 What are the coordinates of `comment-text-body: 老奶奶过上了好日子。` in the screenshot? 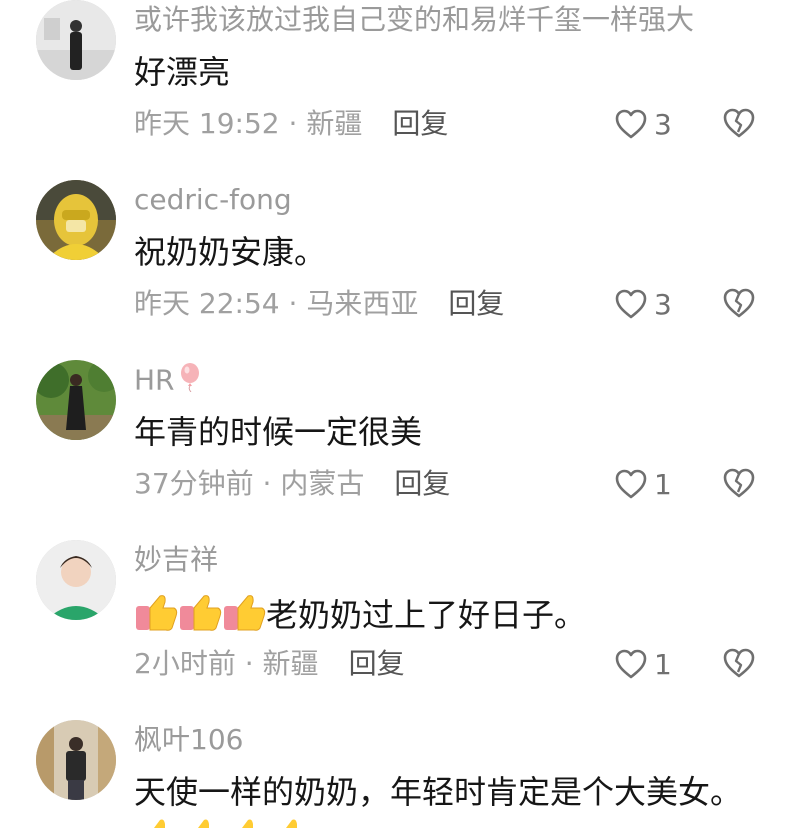 It's located at (426, 615).